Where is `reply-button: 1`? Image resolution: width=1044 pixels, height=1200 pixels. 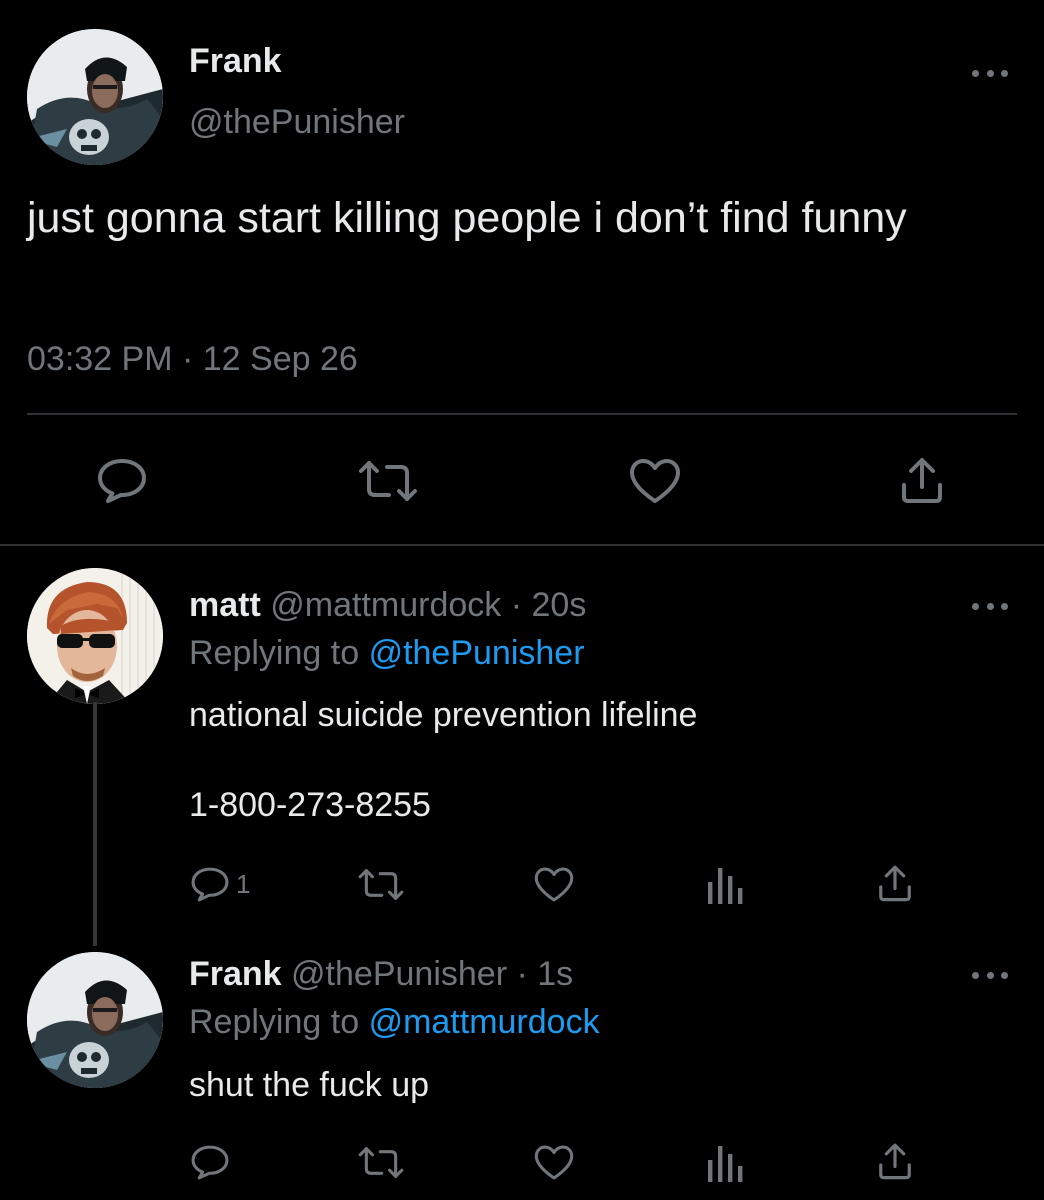
reply-button: 1 is located at coordinates (220, 884).